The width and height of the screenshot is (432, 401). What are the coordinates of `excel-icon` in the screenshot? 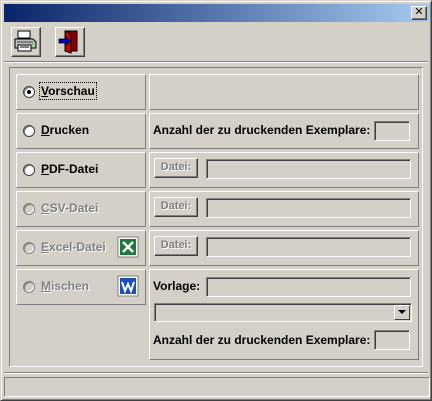 It's located at (128, 247).